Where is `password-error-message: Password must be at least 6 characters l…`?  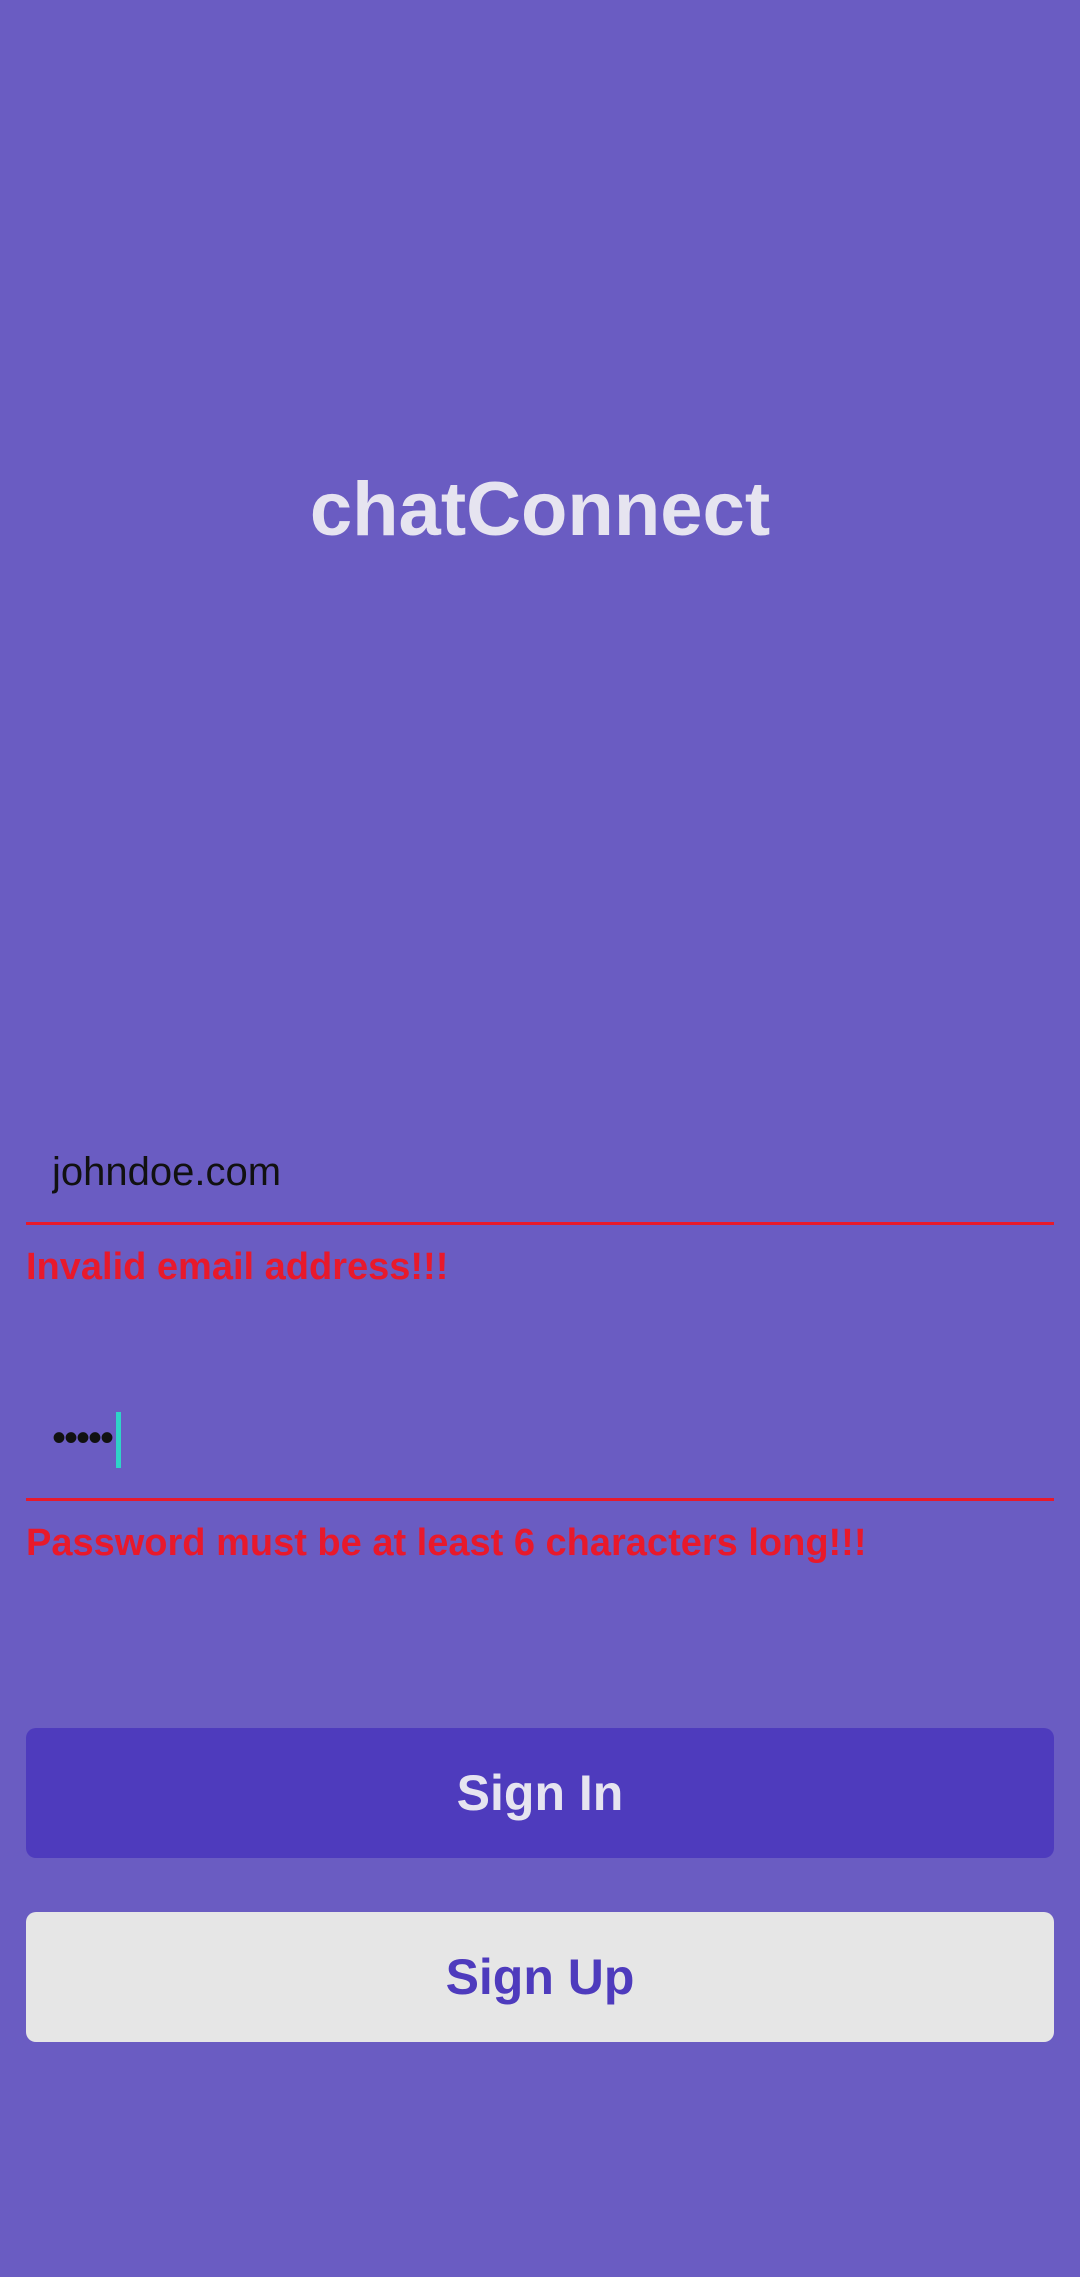 password-error-message: Password must be at least 6 characters l… is located at coordinates (446, 1543).